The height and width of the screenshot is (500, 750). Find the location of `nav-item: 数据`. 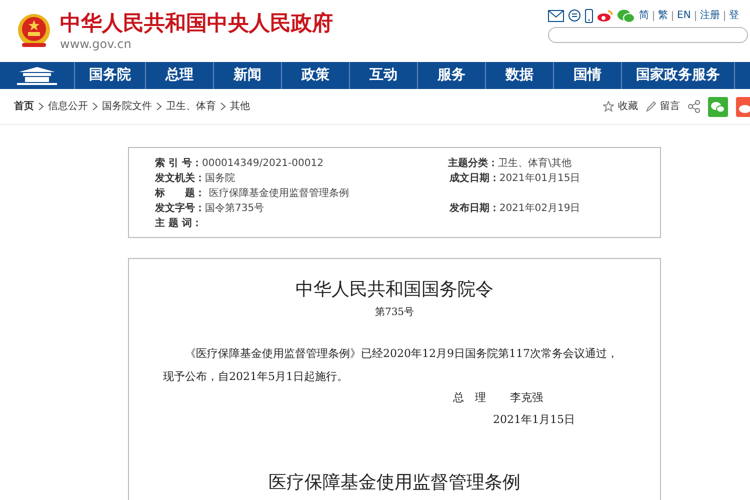

nav-item: 数据 is located at coordinates (520, 75).